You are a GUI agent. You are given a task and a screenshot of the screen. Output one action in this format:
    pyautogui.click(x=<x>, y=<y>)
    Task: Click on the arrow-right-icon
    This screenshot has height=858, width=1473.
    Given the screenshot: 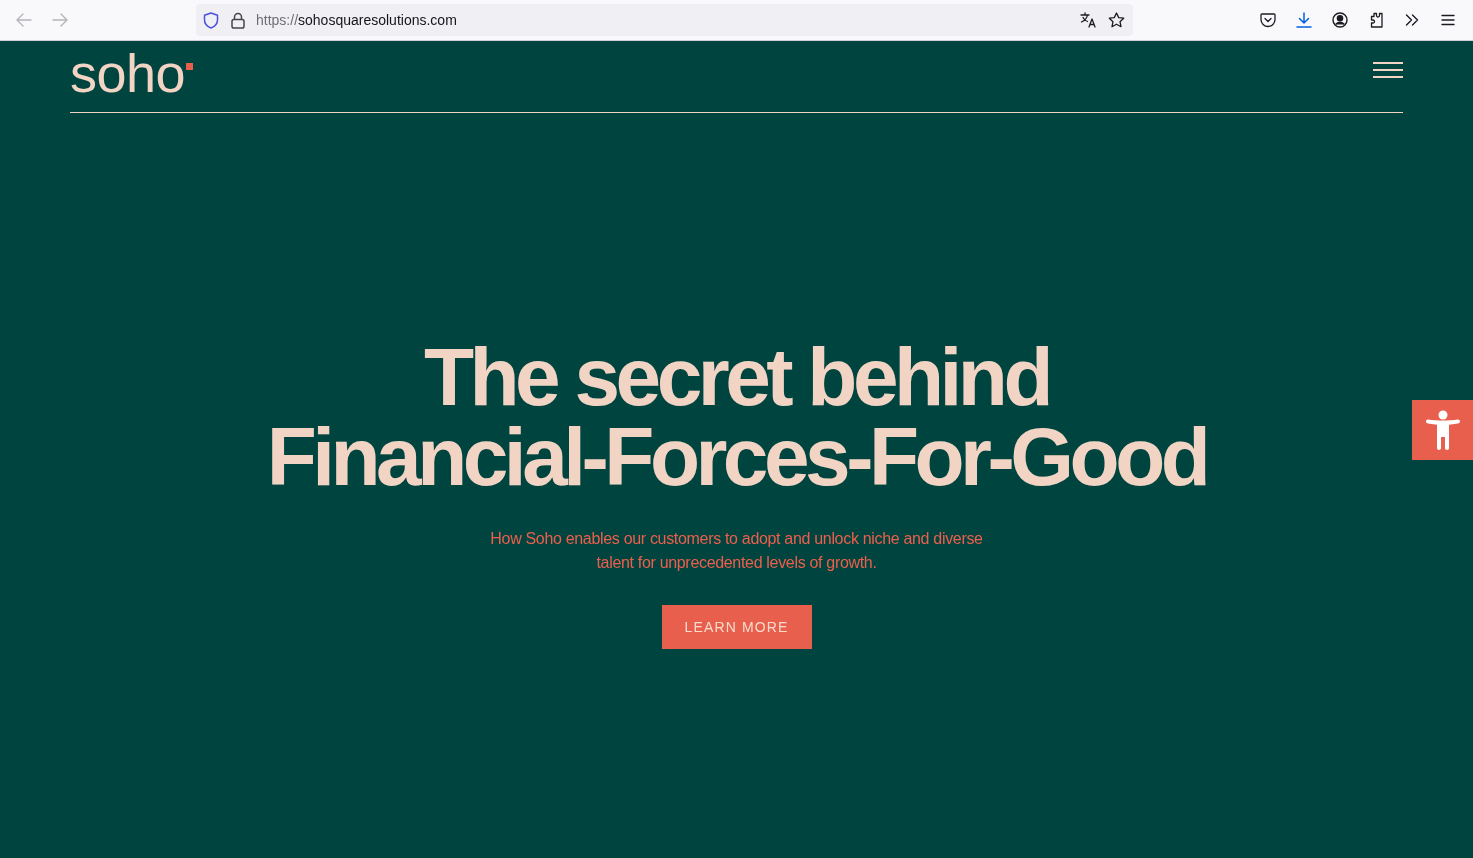 What is the action you would take?
    pyautogui.click(x=60, y=20)
    